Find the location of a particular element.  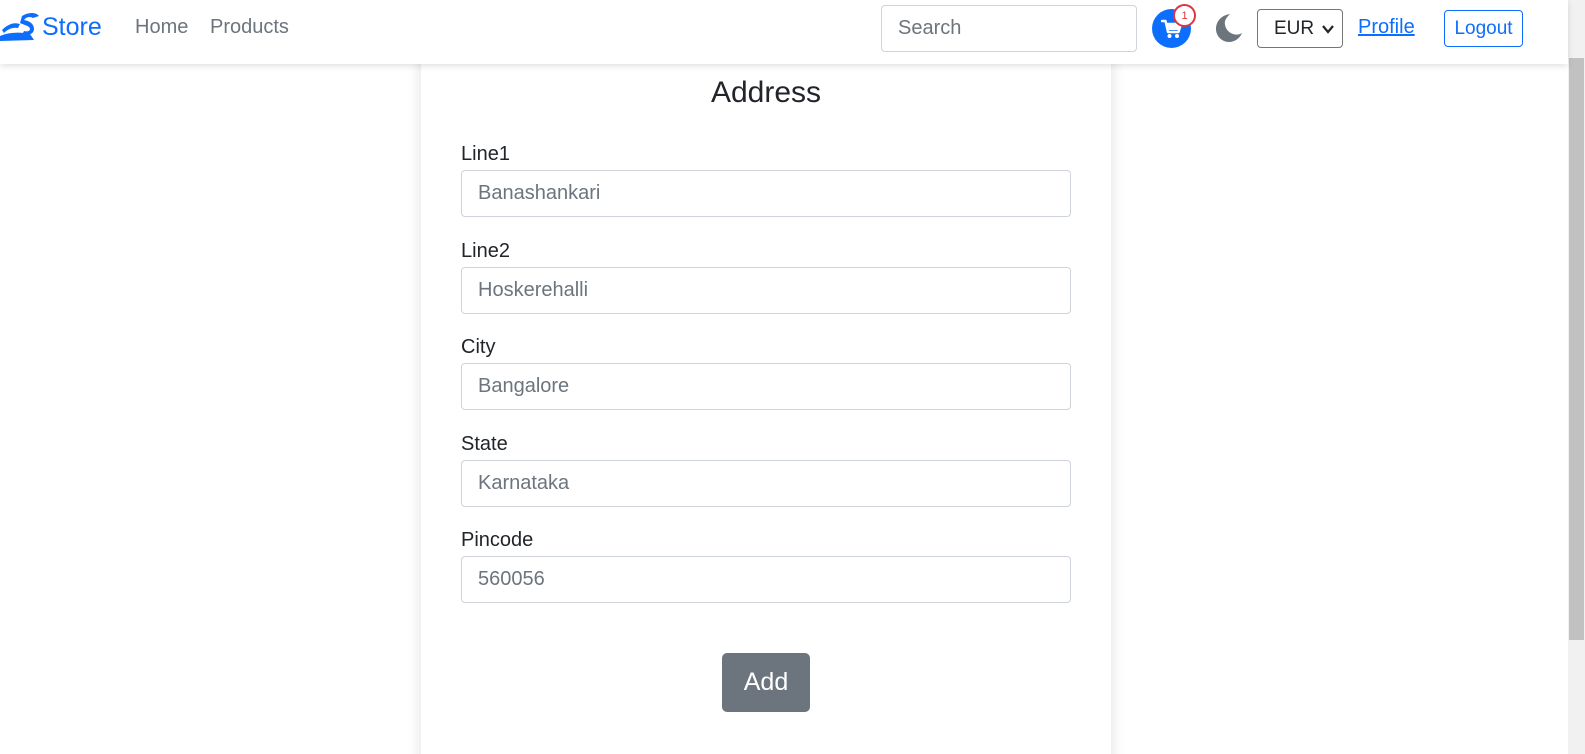

store-logo-icon is located at coordinates (19, 27).